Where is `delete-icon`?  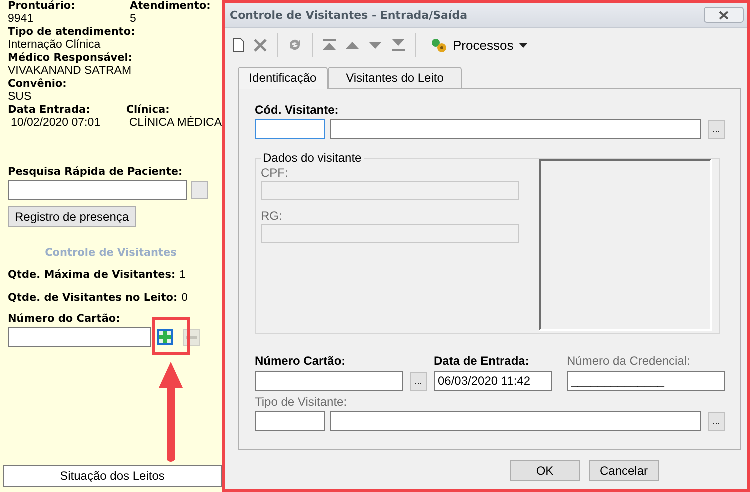
delete-icon is located at coordinates (260, 45).